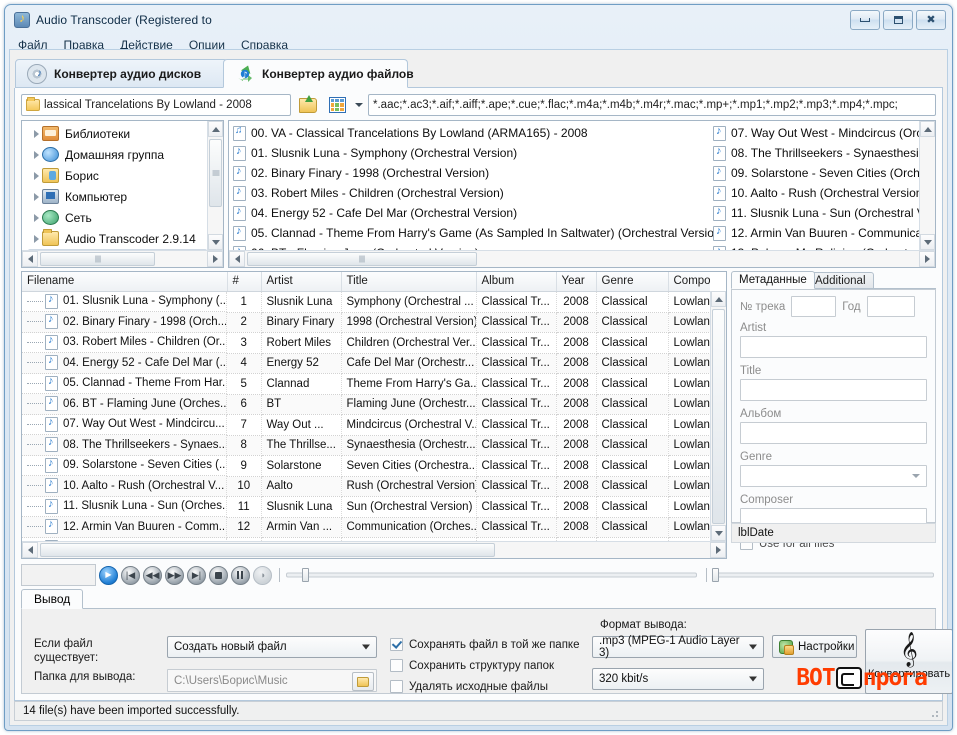  I want to click on resize-grip, so click(934, 713).